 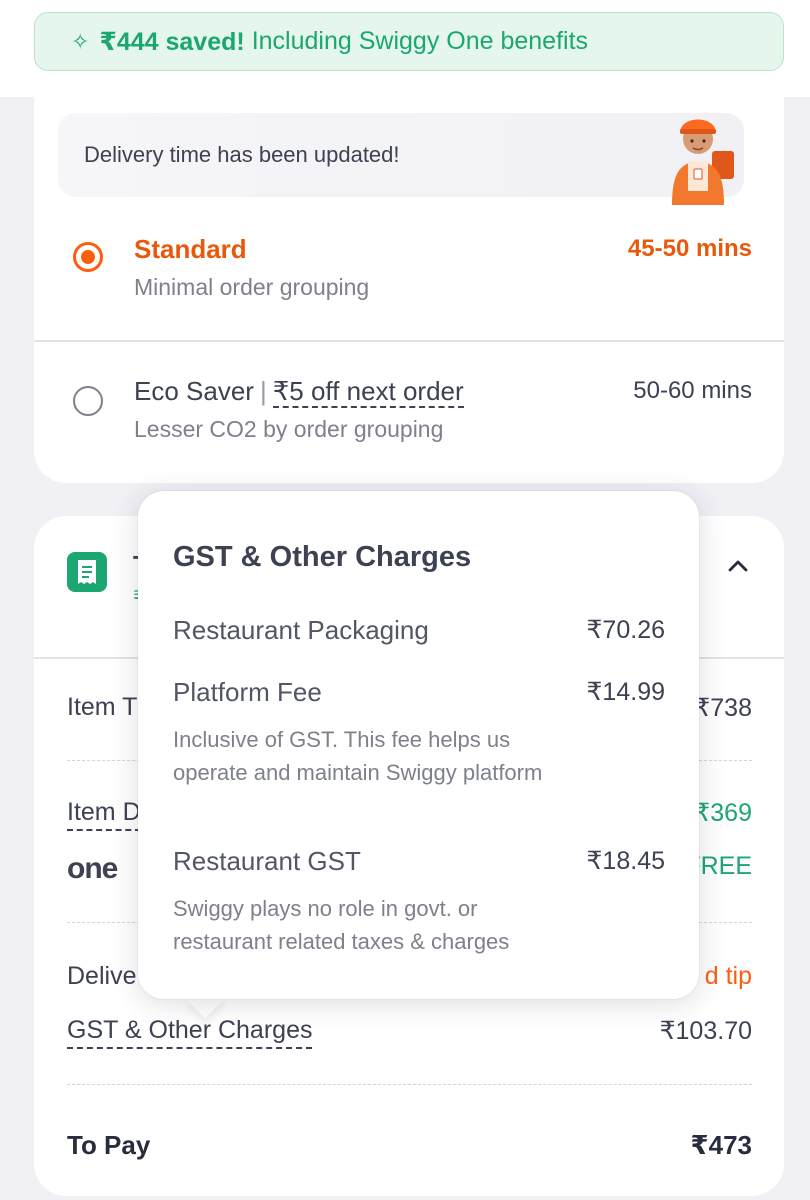 I want to click on option-title: Standard, so click(x=190, y=249).